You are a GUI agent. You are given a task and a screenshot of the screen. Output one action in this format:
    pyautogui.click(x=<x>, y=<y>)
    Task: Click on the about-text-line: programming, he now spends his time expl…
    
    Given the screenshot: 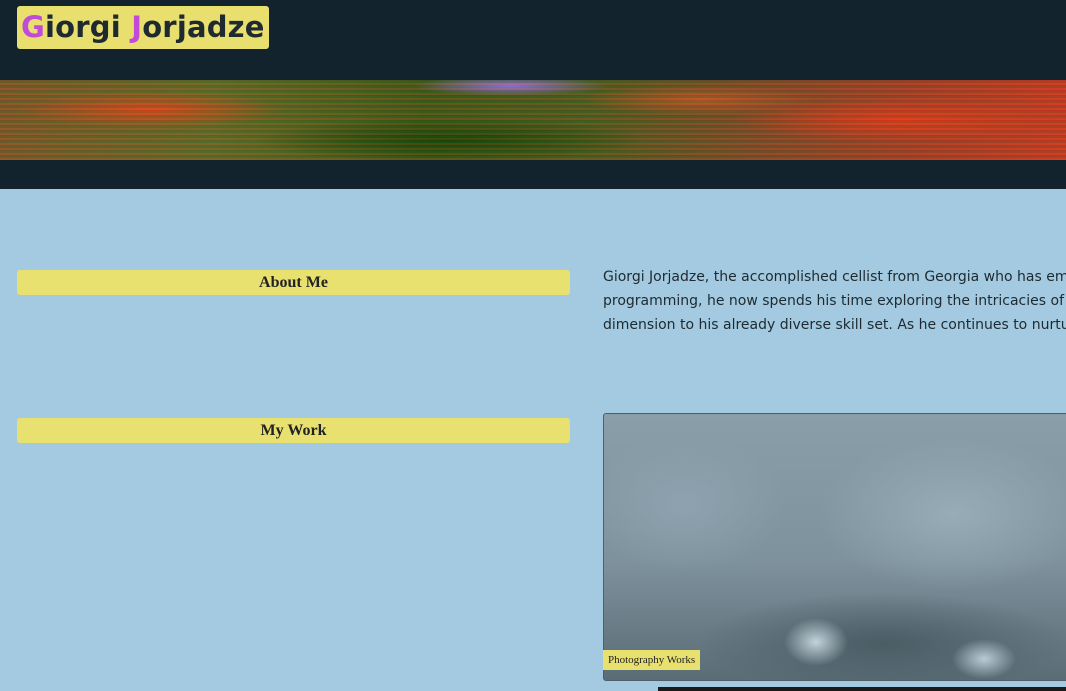 What is the action you would take?
    pyautogui.click(x=834, y=301)
    